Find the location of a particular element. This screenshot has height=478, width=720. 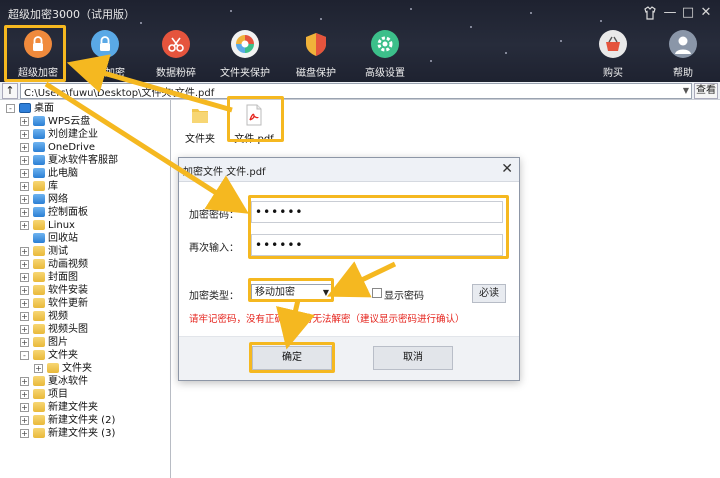

tree-item: + 项目 is located at coordinates (85, 394).